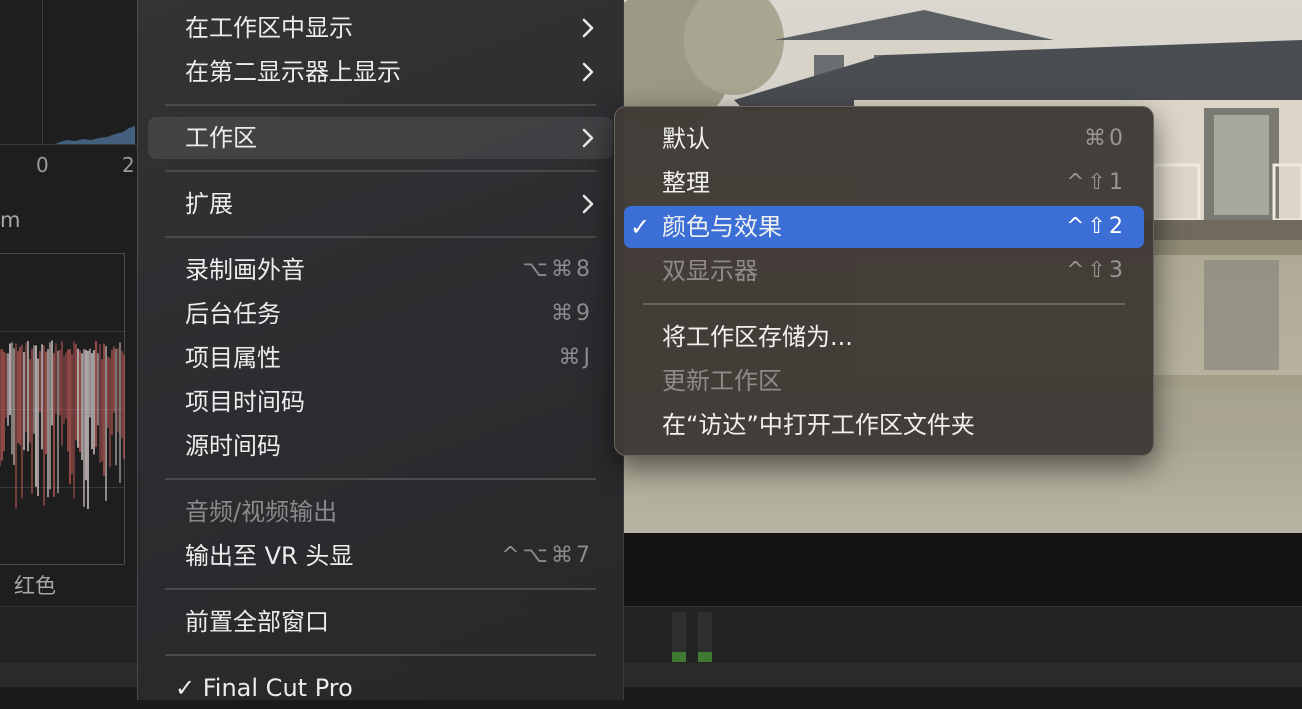 This screenshot has width=1302, height=709. What do you see at coordinates (257, 622) in the screenshot?
I see `menu-item-label: 前置全部窗口` at bounding box center [257, 622].